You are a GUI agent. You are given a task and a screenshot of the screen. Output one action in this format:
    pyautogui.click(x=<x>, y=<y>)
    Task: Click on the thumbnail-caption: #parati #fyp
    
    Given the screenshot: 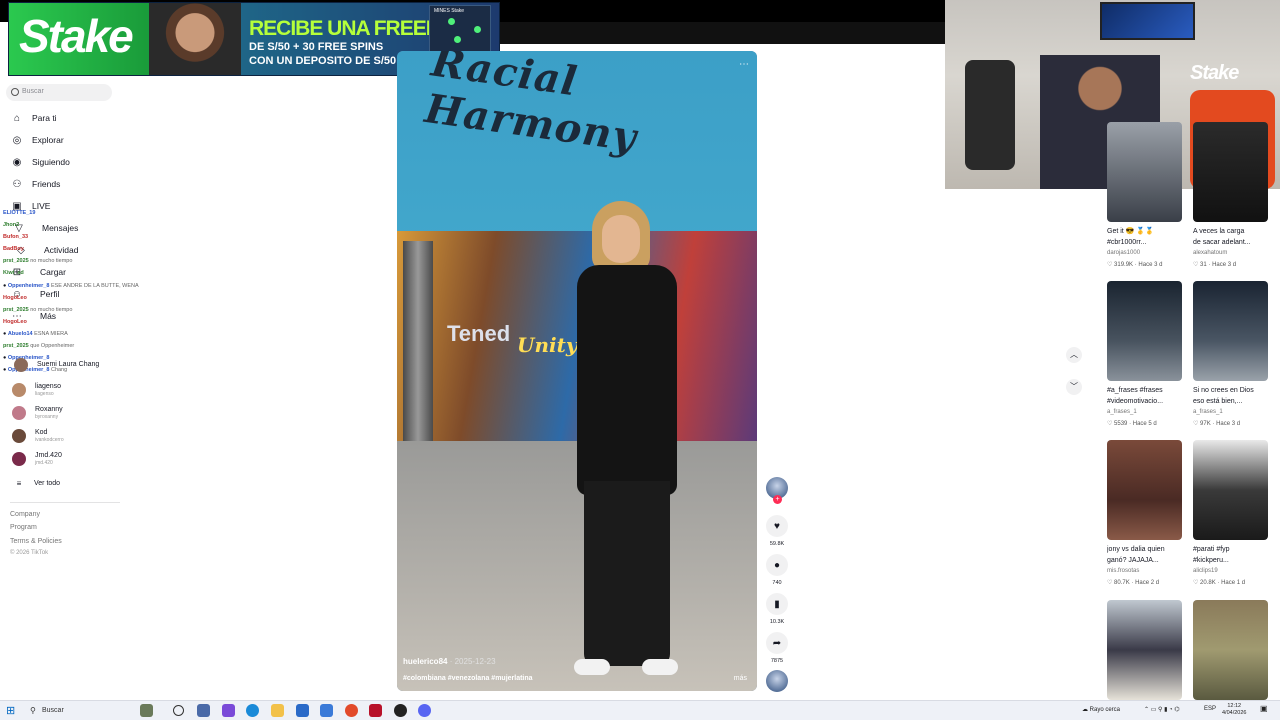 What is the action you would take?
    pyautogui.click(x=1233, y=549)
    